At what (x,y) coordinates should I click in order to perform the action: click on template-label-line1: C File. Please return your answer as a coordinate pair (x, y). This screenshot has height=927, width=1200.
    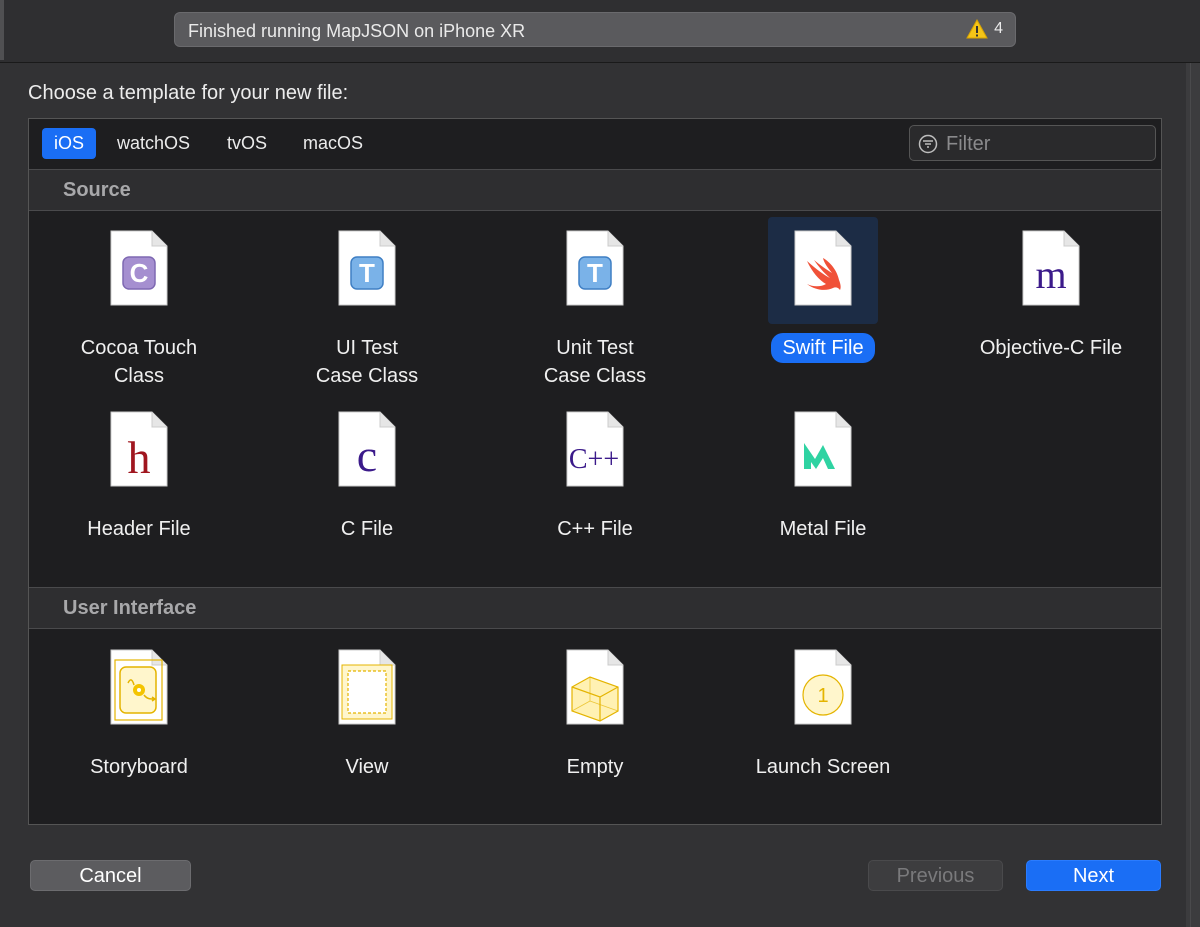
    Looking at the image, I should click on (367, 529).